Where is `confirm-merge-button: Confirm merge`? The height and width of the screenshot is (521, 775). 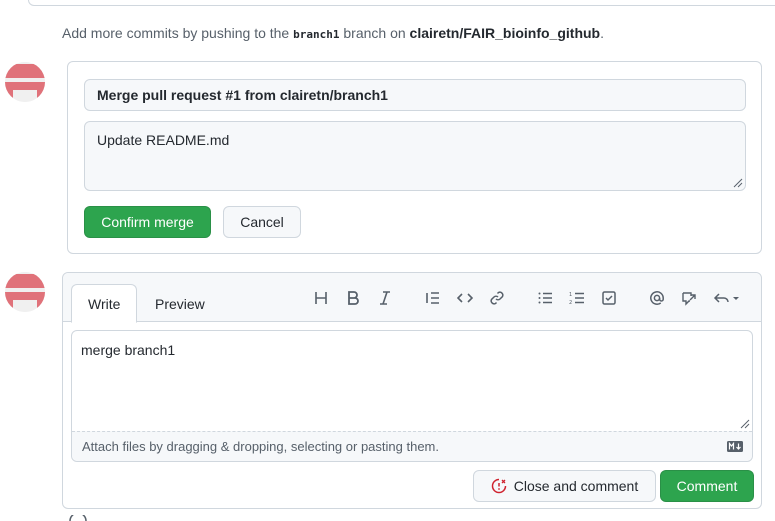 confirm-merge-button: Confirm merge is located at coordinates (147, 222).